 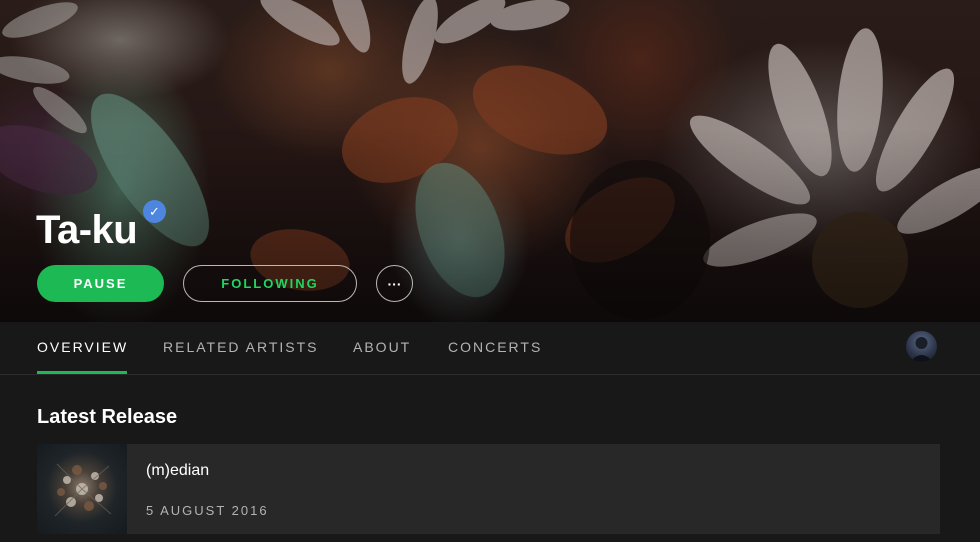 What do you see at coordinates (177, 471) in the screenshot?
I see `release-title: (m)edian` at bounding box center [177, 471].